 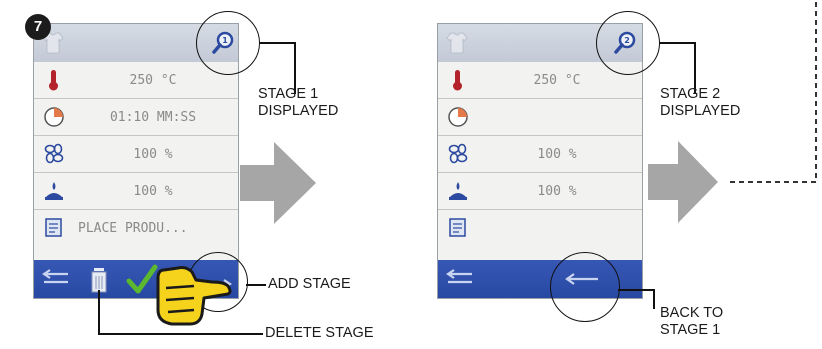 I want to click on message-row, so click(x=540, y=228).